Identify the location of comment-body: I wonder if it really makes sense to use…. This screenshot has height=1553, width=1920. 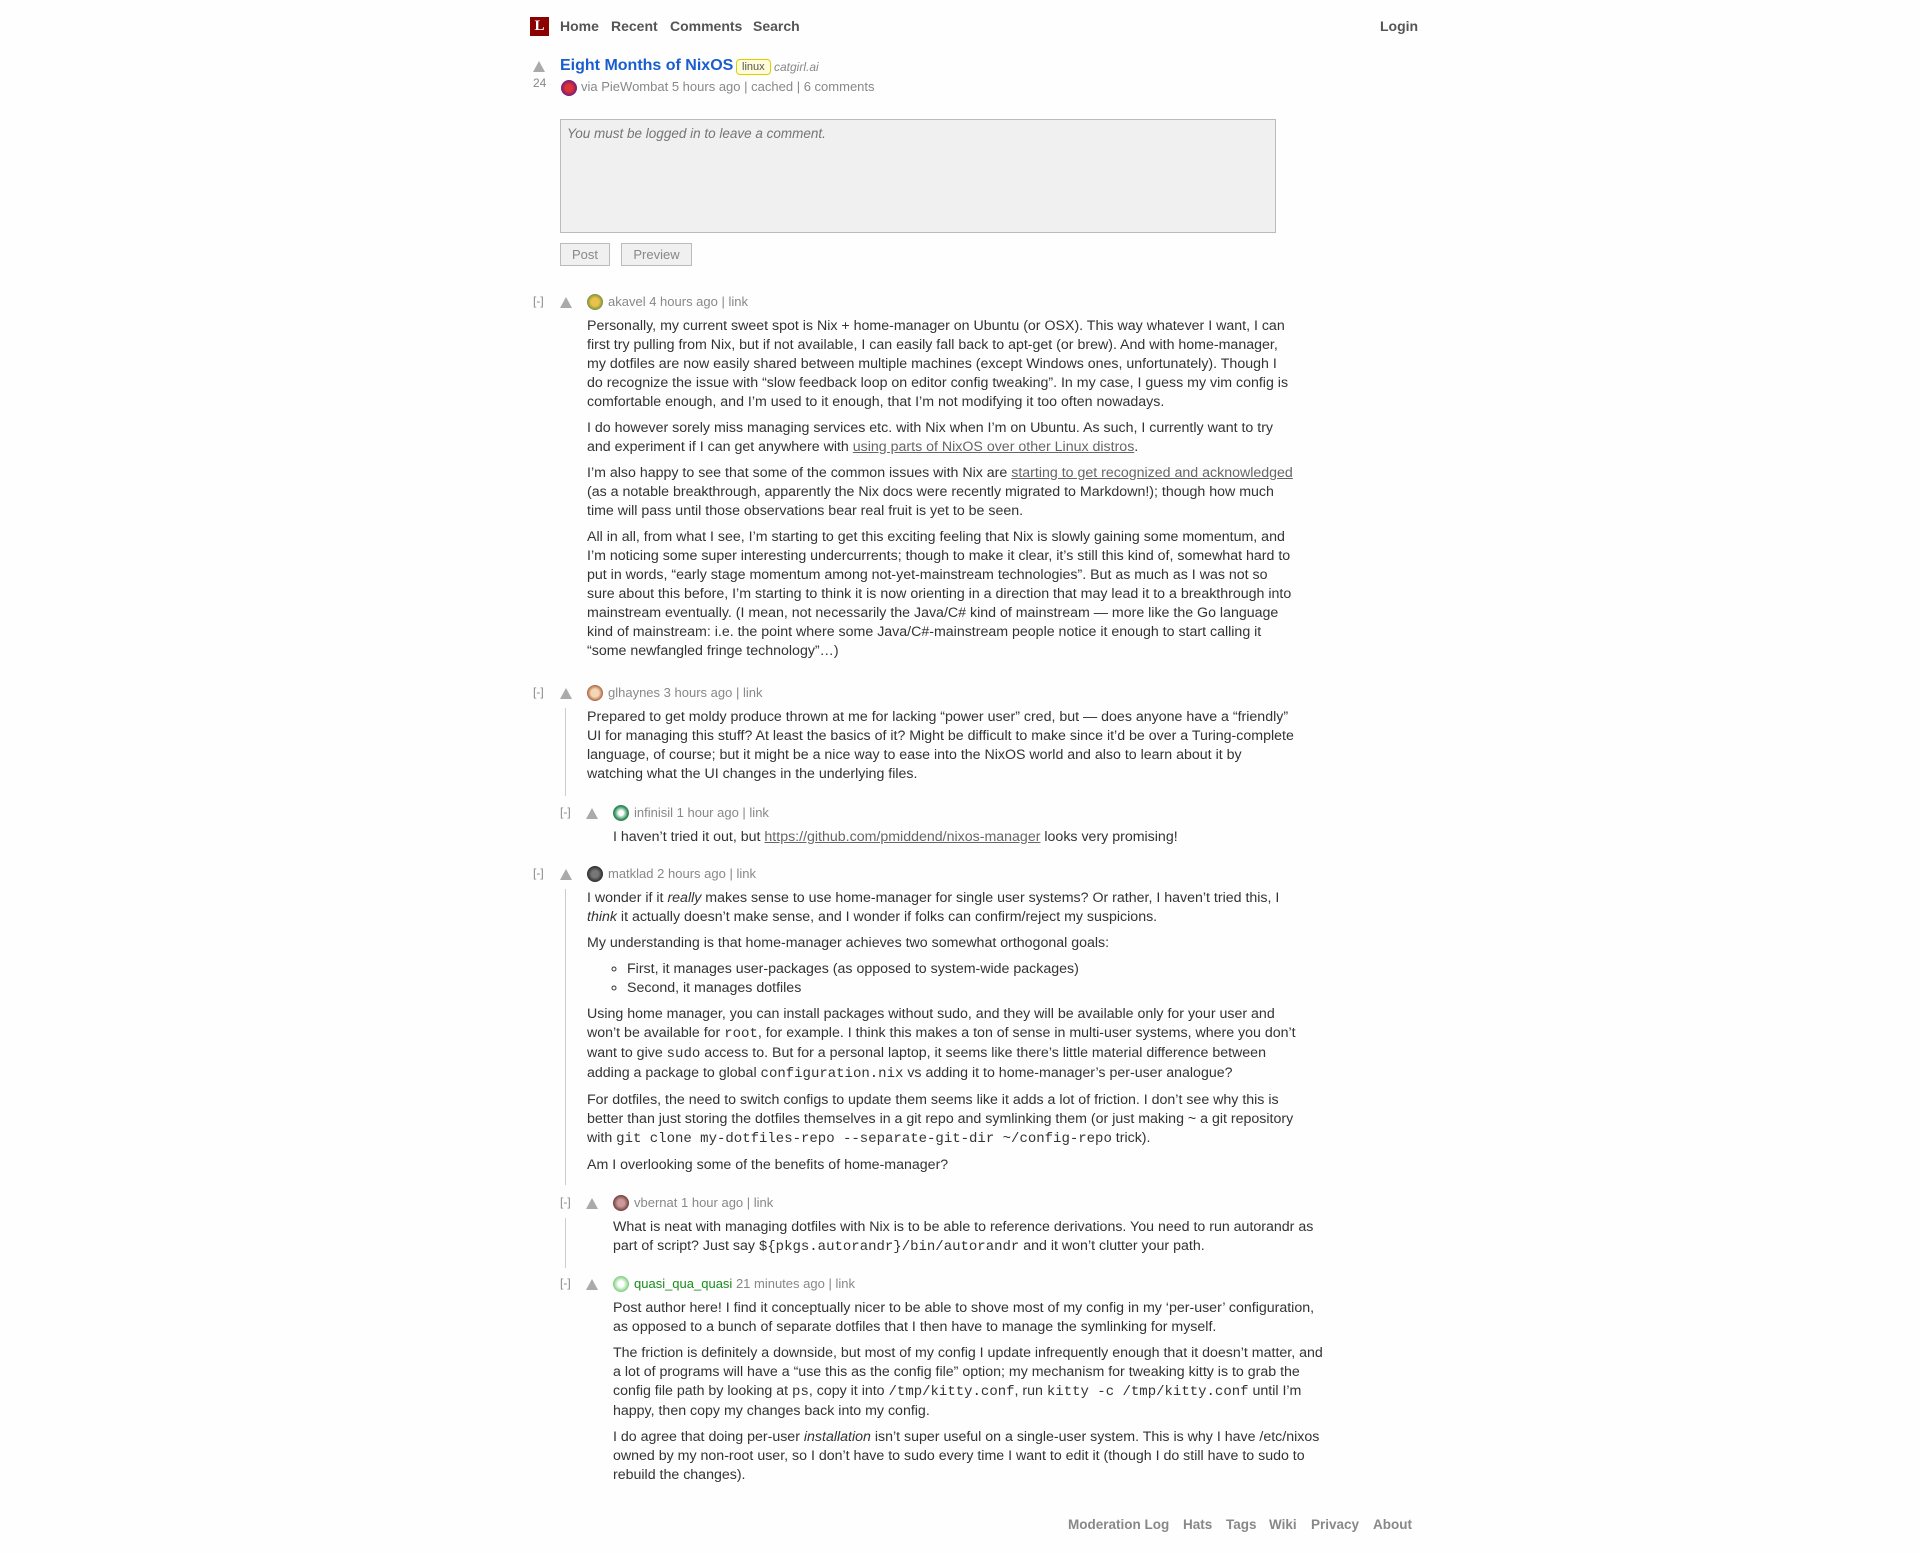
(943, 1035).